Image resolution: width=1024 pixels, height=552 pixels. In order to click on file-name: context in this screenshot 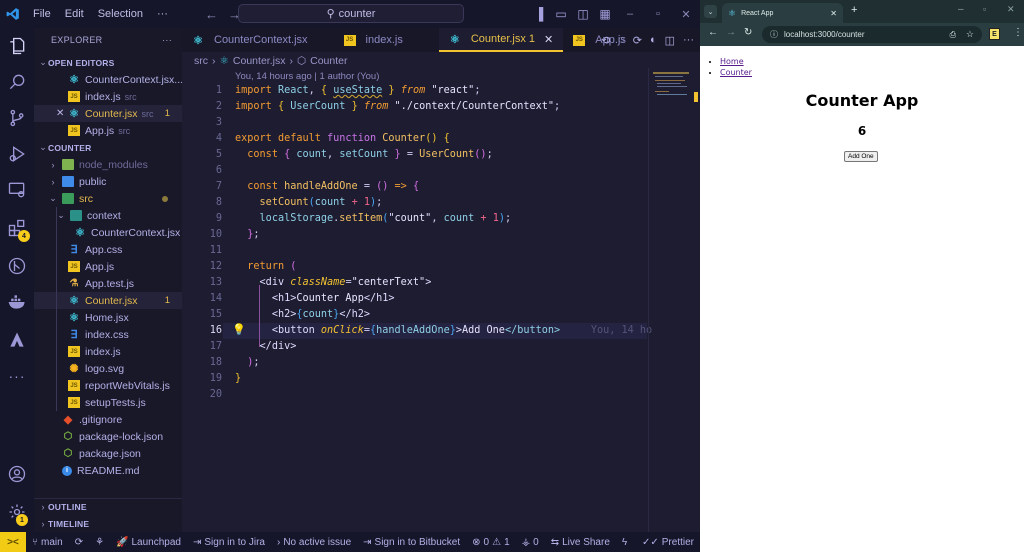, I will do `click(104, 215)`.